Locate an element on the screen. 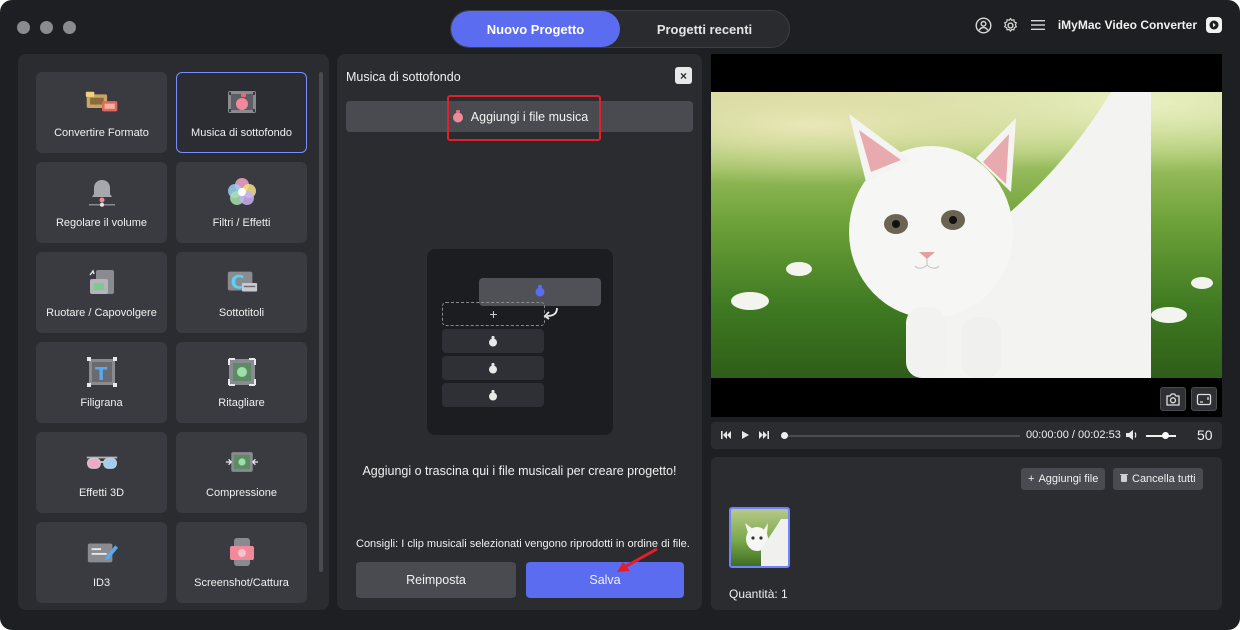 The height and width of the screenshot is (630, 1240). camera-icon is located at coordinates (1173, 399).